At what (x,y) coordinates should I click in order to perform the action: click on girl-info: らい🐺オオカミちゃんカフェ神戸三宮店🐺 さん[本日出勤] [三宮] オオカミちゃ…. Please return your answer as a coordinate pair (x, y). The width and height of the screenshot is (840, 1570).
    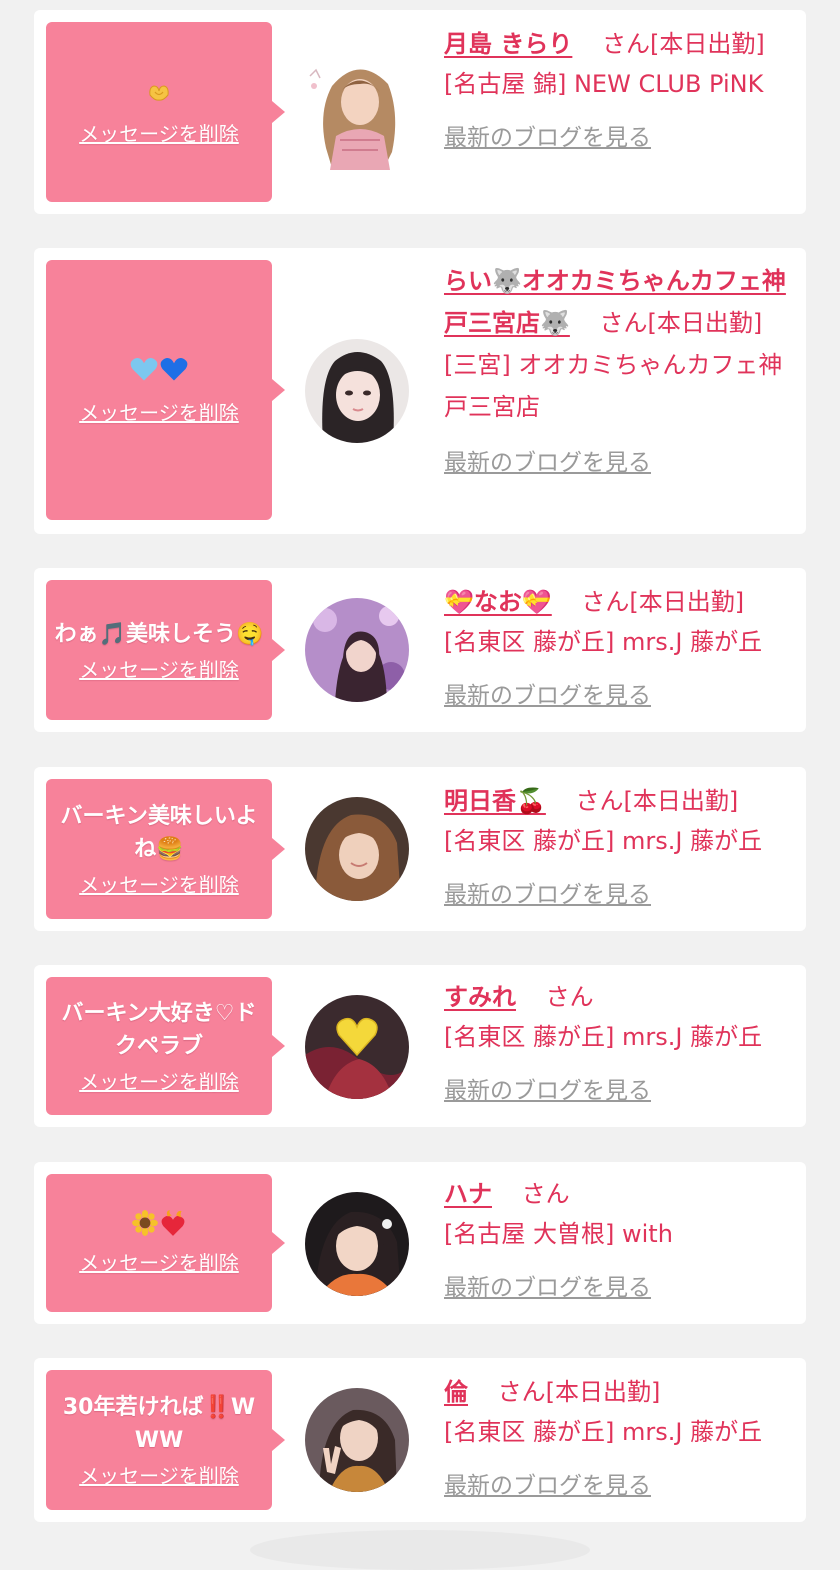
    Looking at the image, I should click on (620, 372).